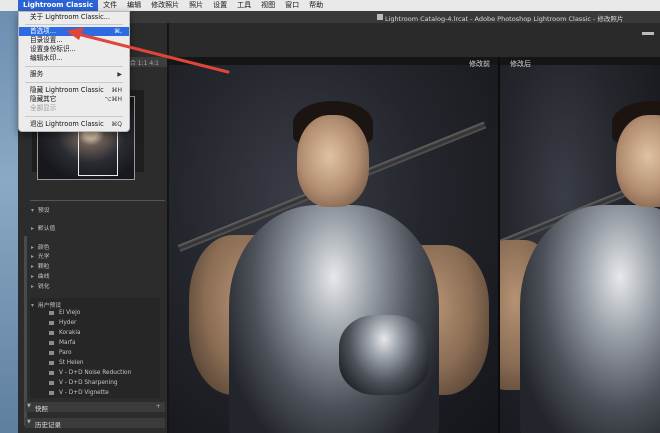  Describe the element at coordinates (196, 5) in the screenshot. I see `menu-photo: 照片` at that location.